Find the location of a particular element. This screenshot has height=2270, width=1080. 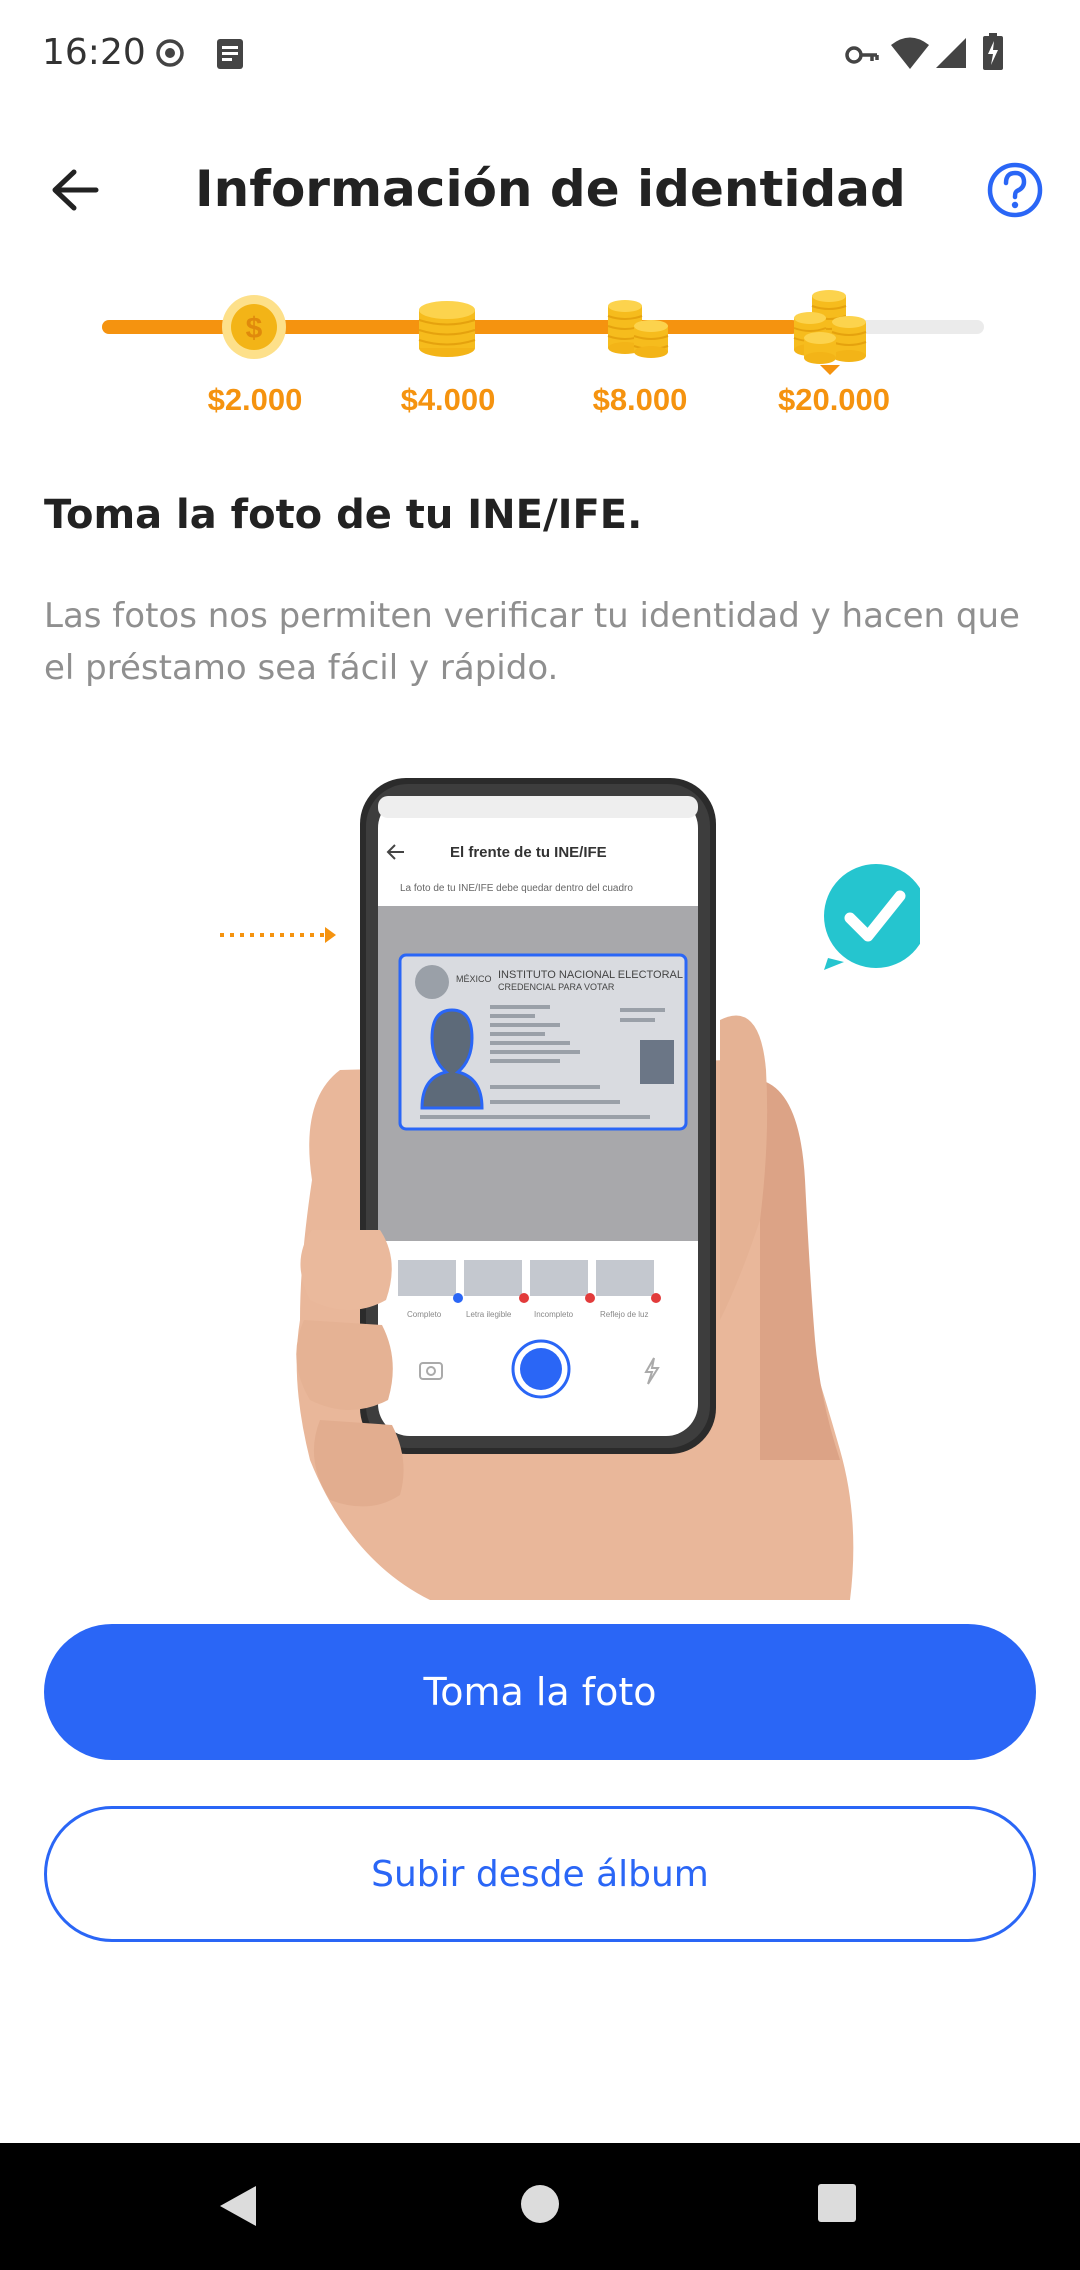

back-button is located at coordinates (75, 190).